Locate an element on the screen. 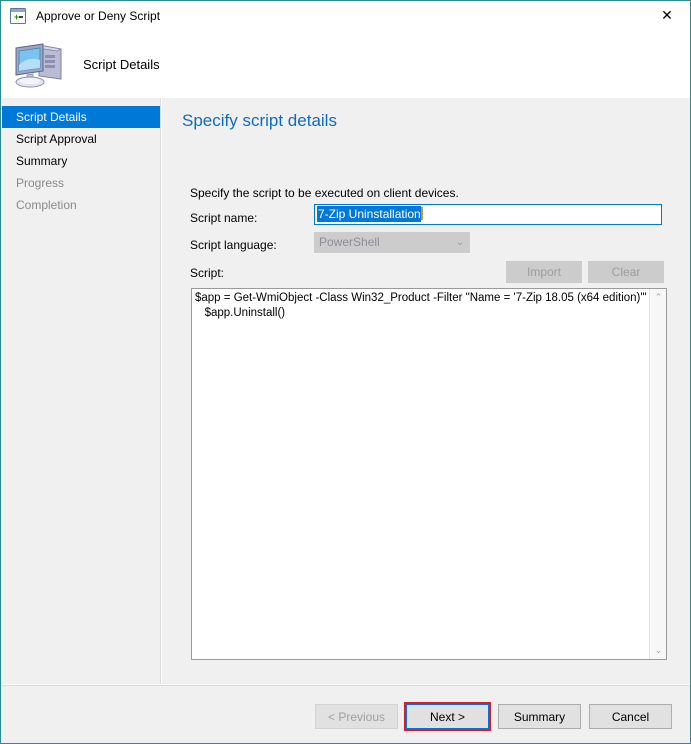  cancel-button: Cancel is located at coordinates (630, 716).